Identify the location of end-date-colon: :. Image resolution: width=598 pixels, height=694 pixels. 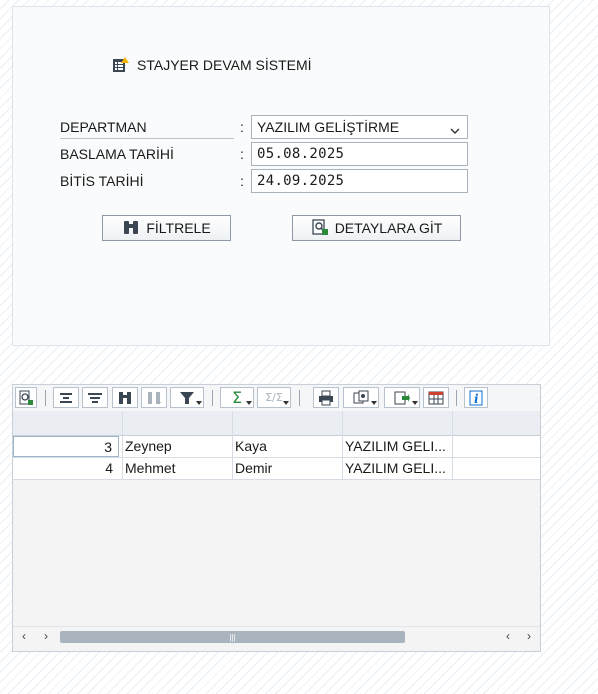
(242, 181).